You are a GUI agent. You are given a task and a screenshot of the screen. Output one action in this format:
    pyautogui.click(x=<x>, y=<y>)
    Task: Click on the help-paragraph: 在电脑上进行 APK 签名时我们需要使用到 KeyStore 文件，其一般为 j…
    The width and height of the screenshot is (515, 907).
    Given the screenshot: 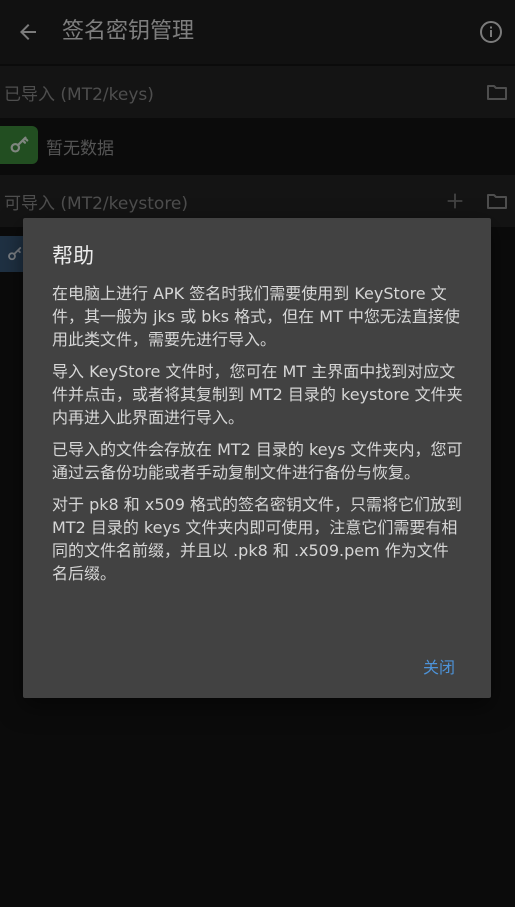 What is the action you would take?
    pyautogui.click(x=256, y=316)
    